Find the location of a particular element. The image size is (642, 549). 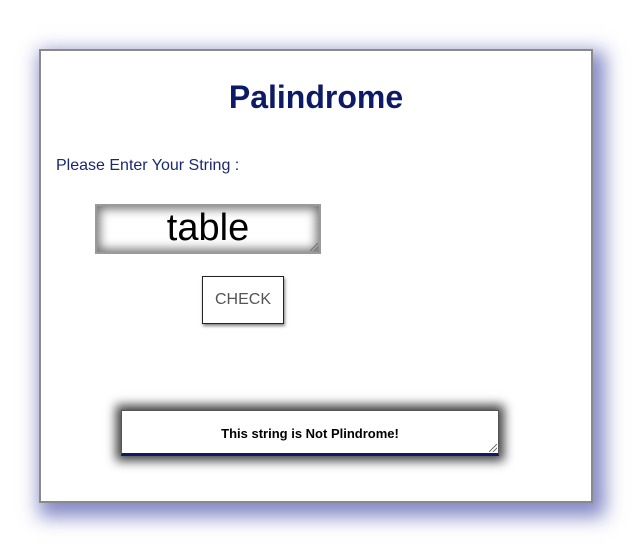

result-output: This string is Not Plindrome! is located at coordinates (310, 433).